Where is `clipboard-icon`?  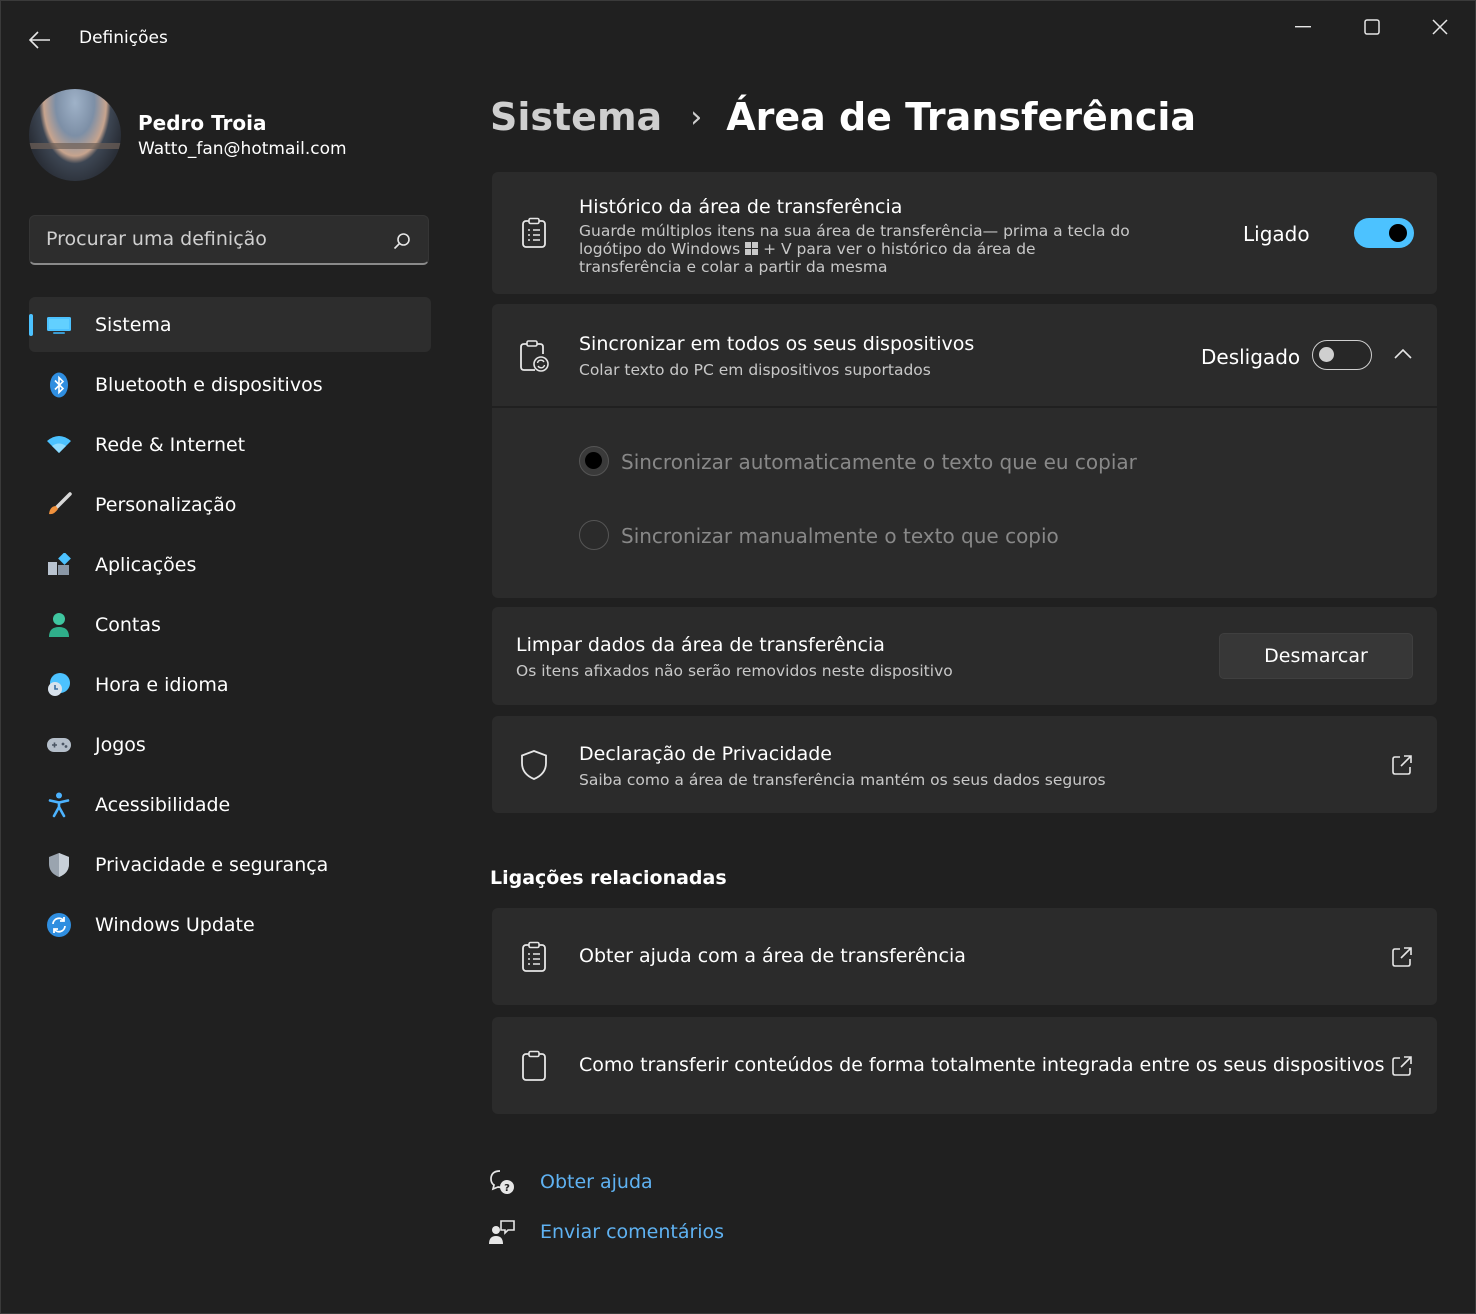 clipboard-icon is located at coordinates (534, 1066).